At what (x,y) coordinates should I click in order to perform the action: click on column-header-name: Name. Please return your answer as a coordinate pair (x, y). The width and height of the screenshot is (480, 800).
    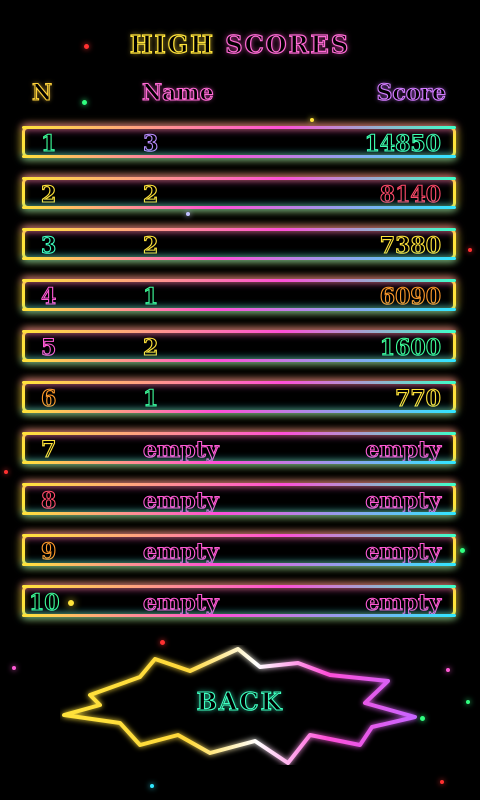
    Looking at the image, I should click on (177, 92).